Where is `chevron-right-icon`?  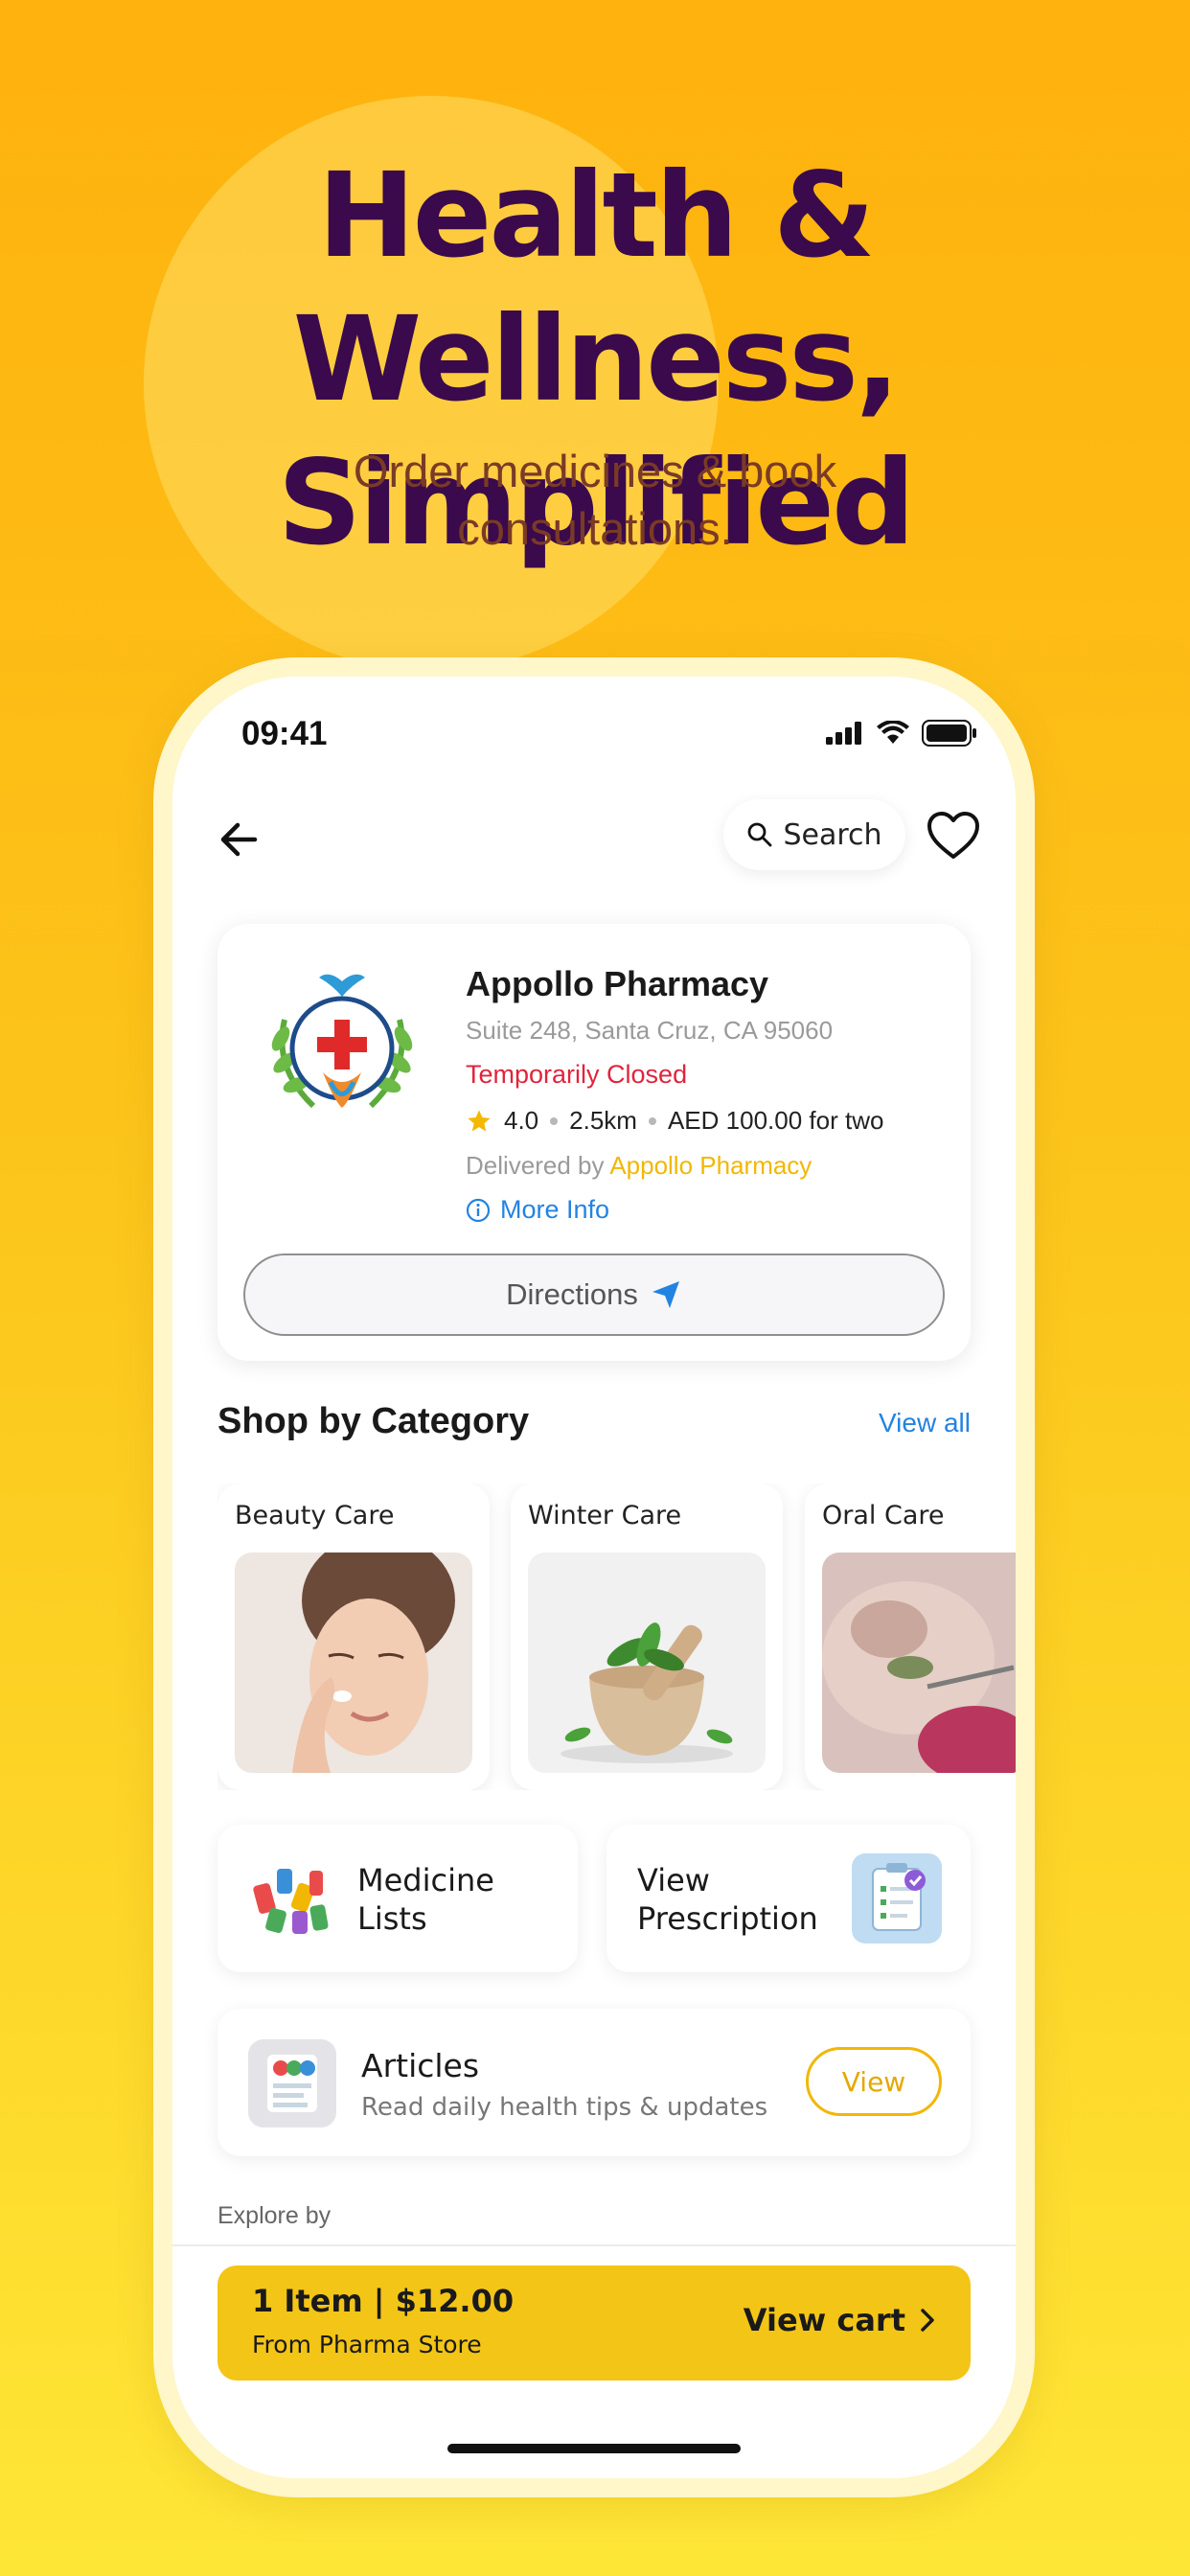
chevron-right-icon is located at coordinates (928, 2320).